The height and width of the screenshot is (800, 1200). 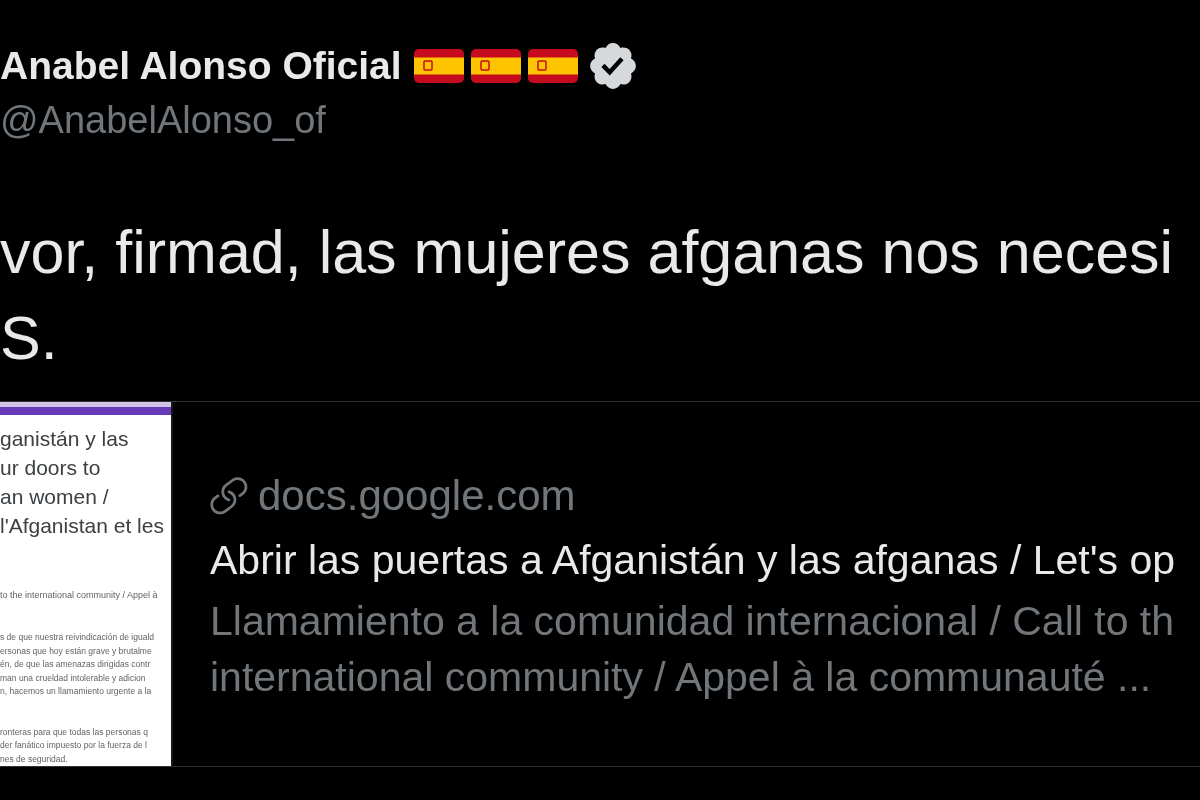 I want to click on document-paragraph: ronteras para que todas las personas q der fanático impuesto por la fuerza de l nes de seguridad., so click(x=74, y=745).